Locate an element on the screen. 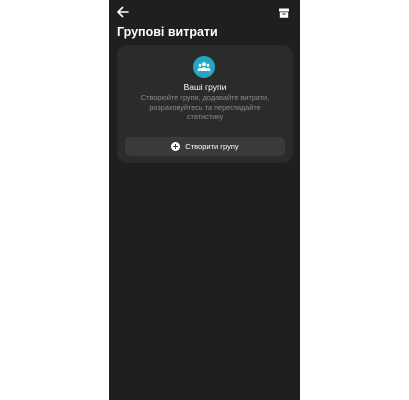 This screenshot has width=409, height=400. empty-state-title: Ваші групи is located at coordinates (205, 87).